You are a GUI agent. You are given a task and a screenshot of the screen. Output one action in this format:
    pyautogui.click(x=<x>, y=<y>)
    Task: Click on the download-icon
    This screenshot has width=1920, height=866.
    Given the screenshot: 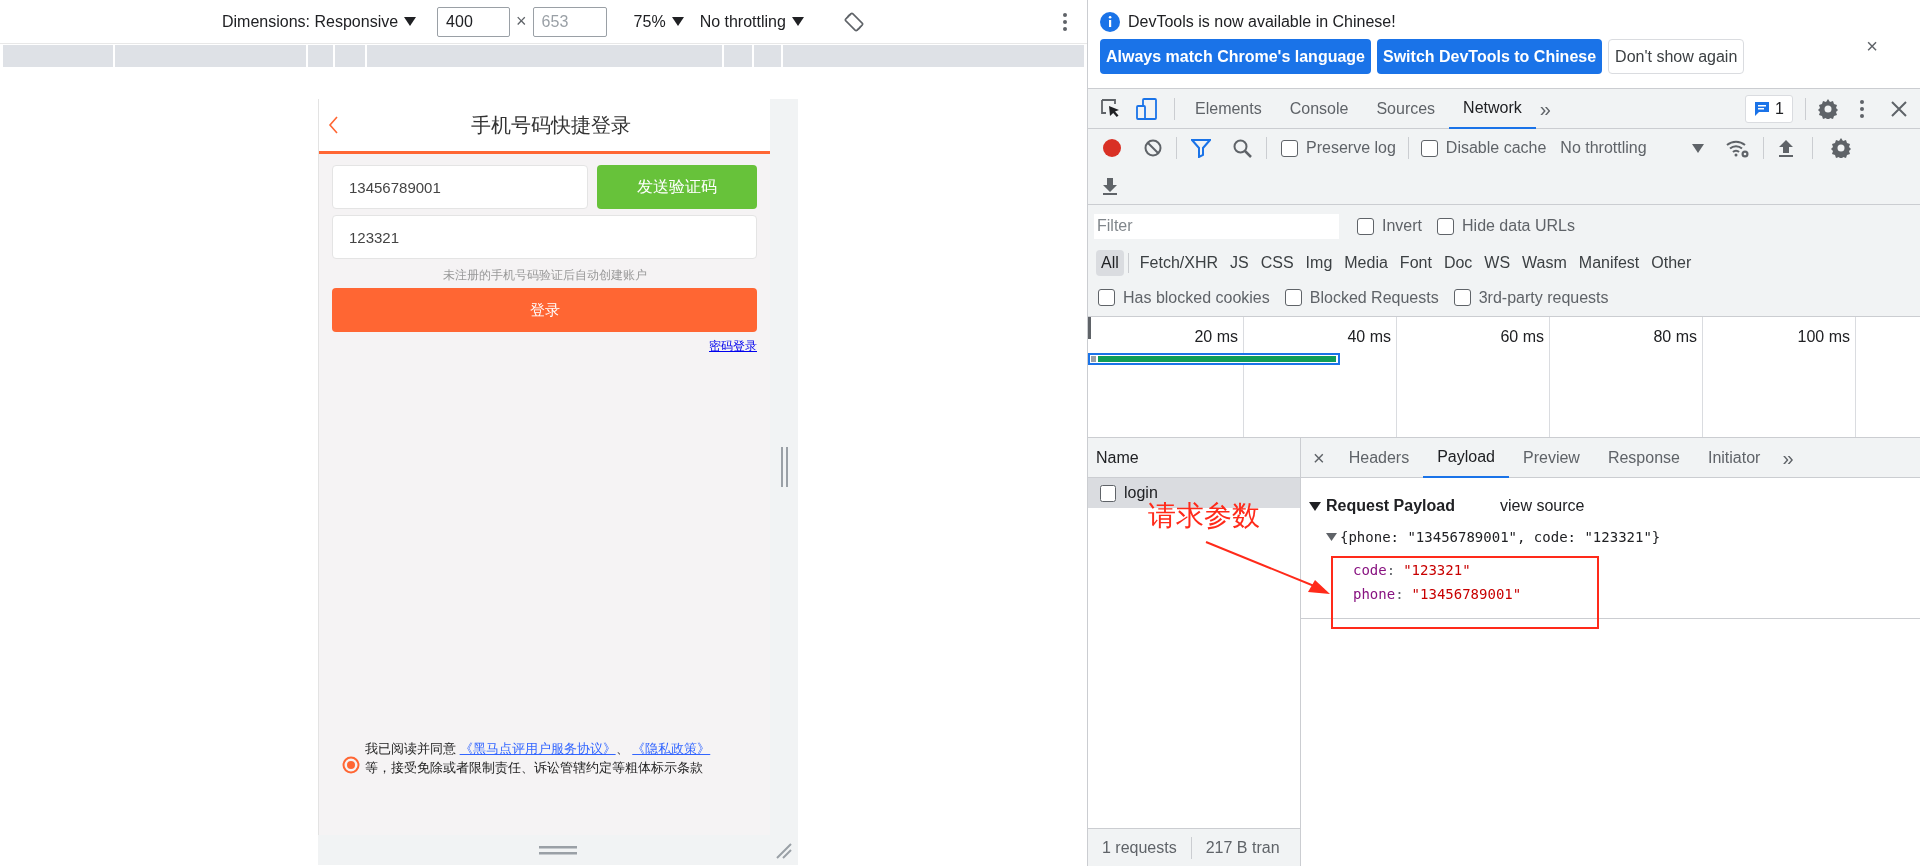 What is the action you would take?
    pyautogui.click(x=1110, y=185)
    